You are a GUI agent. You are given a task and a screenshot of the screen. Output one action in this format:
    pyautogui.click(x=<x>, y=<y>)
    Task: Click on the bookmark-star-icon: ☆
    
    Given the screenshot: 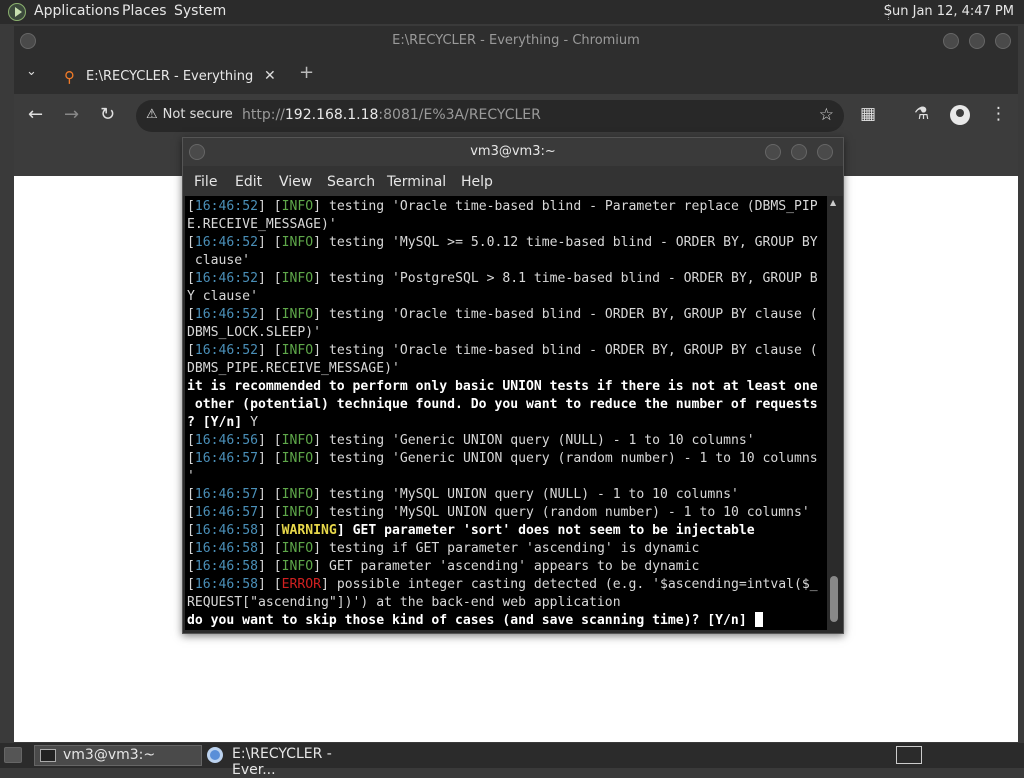 What is the action you would take?
    pyautogui.click(x=826, y=115)
    